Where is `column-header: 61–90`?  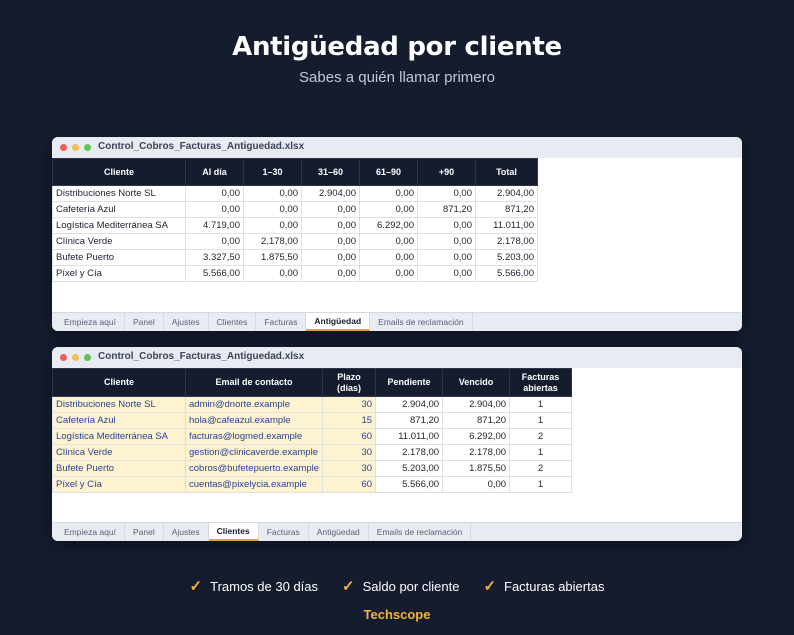
column-header: 61–90 is located at coordinates (388, 172).